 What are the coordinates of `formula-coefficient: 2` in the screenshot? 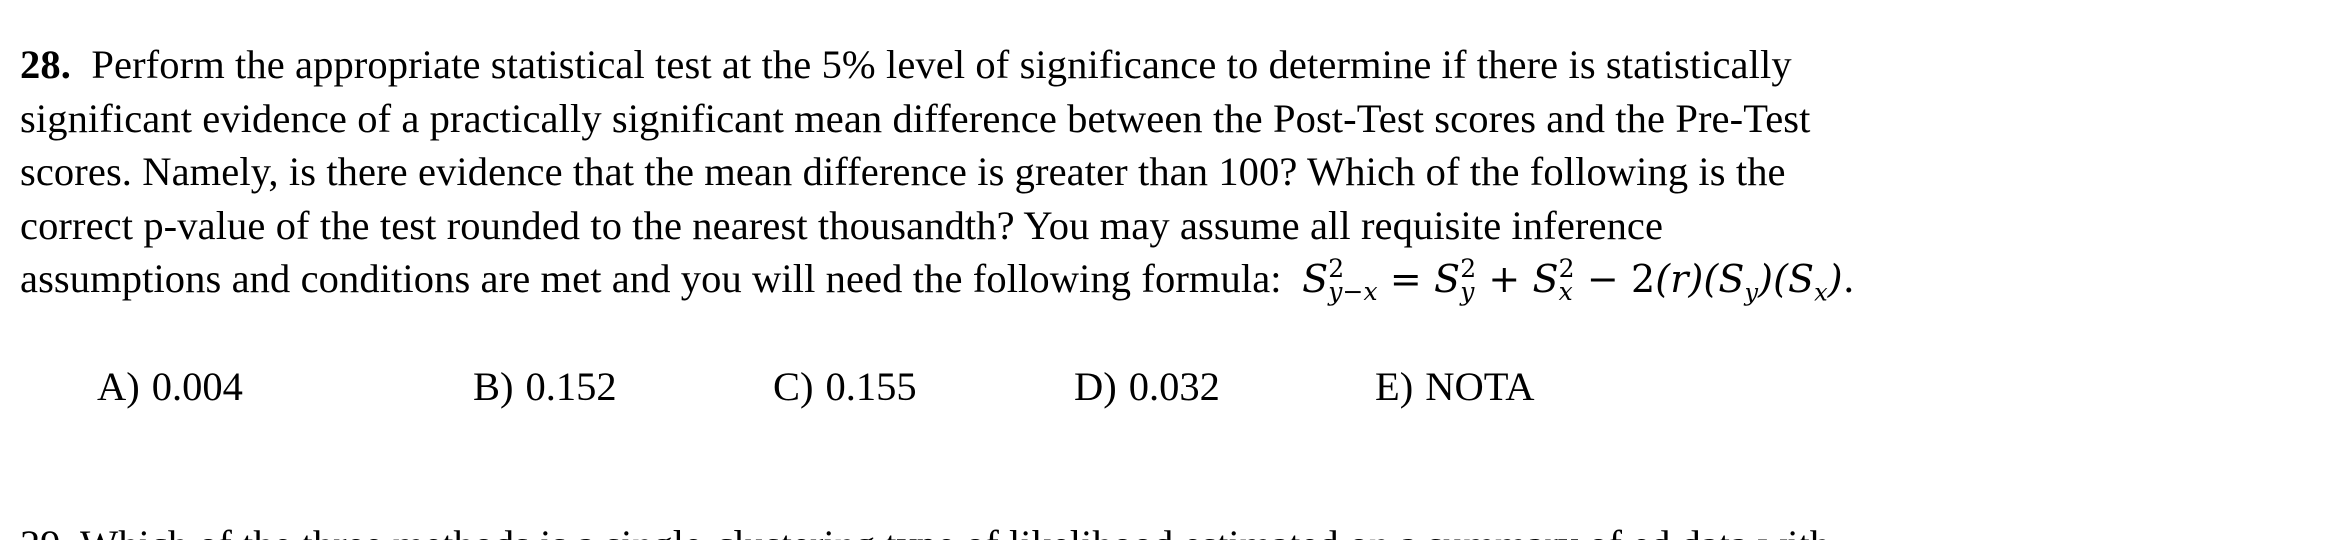 It's located at (1643, 279).